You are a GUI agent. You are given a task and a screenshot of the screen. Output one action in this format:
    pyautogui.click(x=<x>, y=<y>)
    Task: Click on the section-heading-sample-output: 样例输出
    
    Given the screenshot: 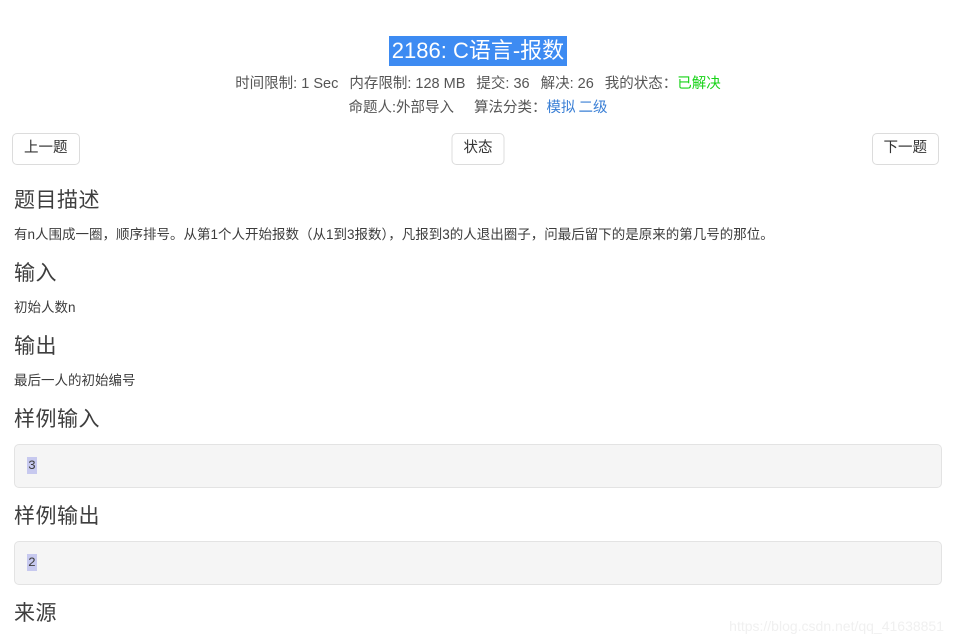 What is the action you would take?
    pyautogui.click(x=57, y=516)
    